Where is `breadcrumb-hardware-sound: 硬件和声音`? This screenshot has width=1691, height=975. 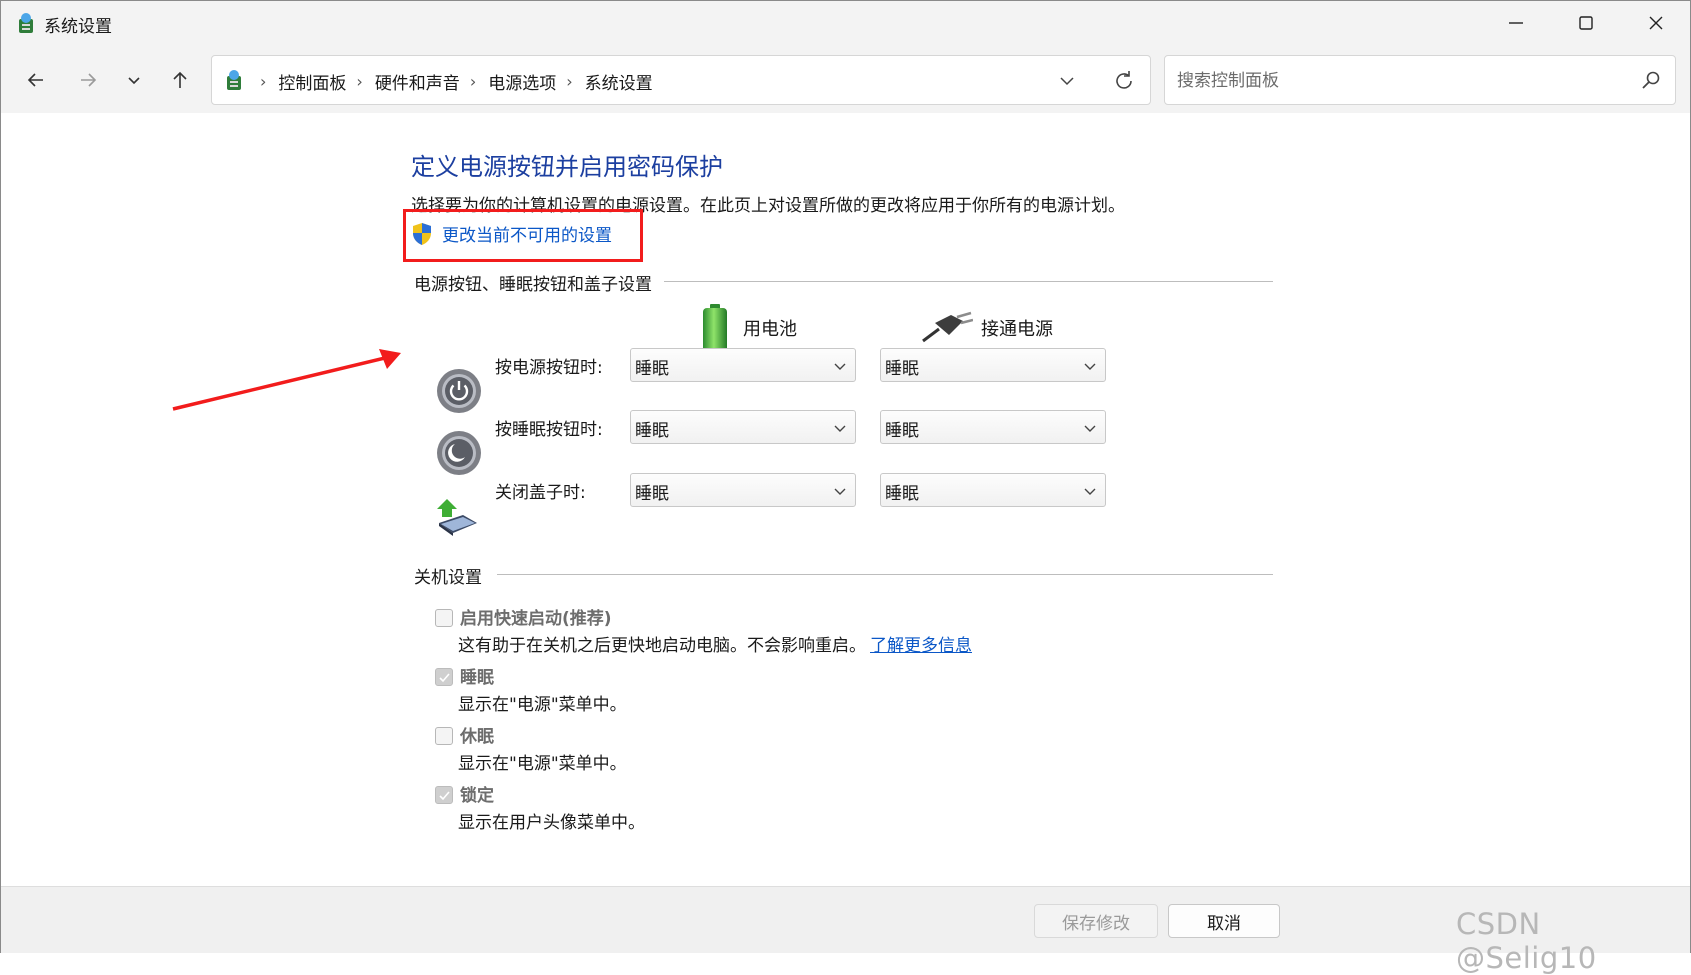 breadcrumb-hardware-sound: 硬件和声音 is located at coordinates (417, 81).